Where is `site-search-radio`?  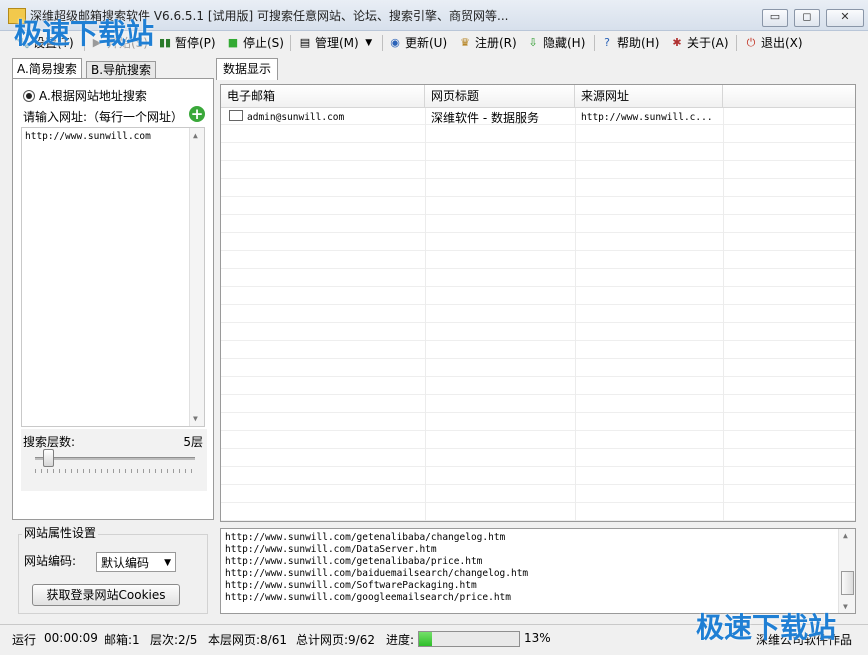 site-search-radio is located at coordinates (29, 96).